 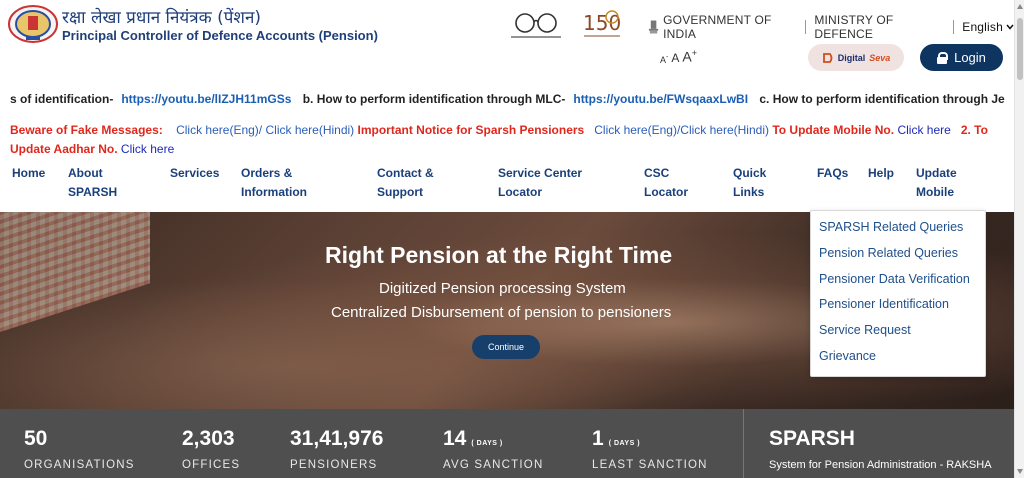 What do you see at coordinates (1020, 6) in the screenshot?
I see `scroll-up-arrow-icon` at bounding box center [1020, 6].